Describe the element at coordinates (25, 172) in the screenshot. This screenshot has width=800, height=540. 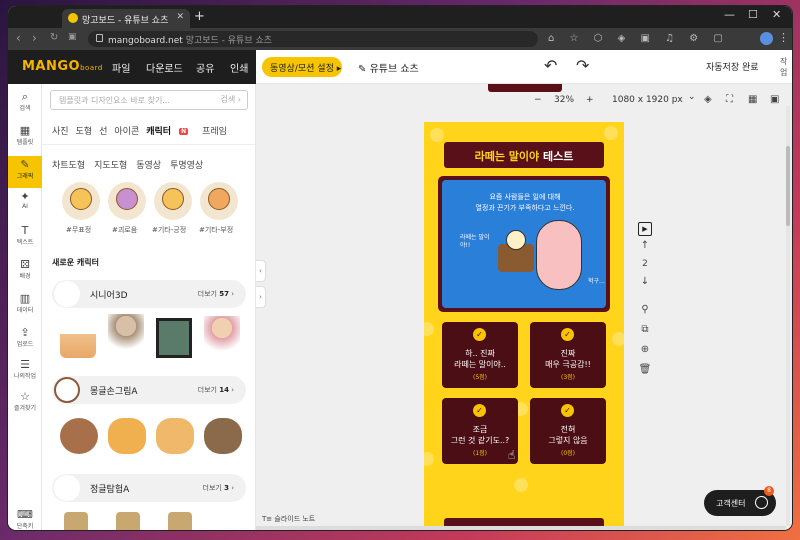
I see `rail-graphics: ✎ 그래픽` at that location.